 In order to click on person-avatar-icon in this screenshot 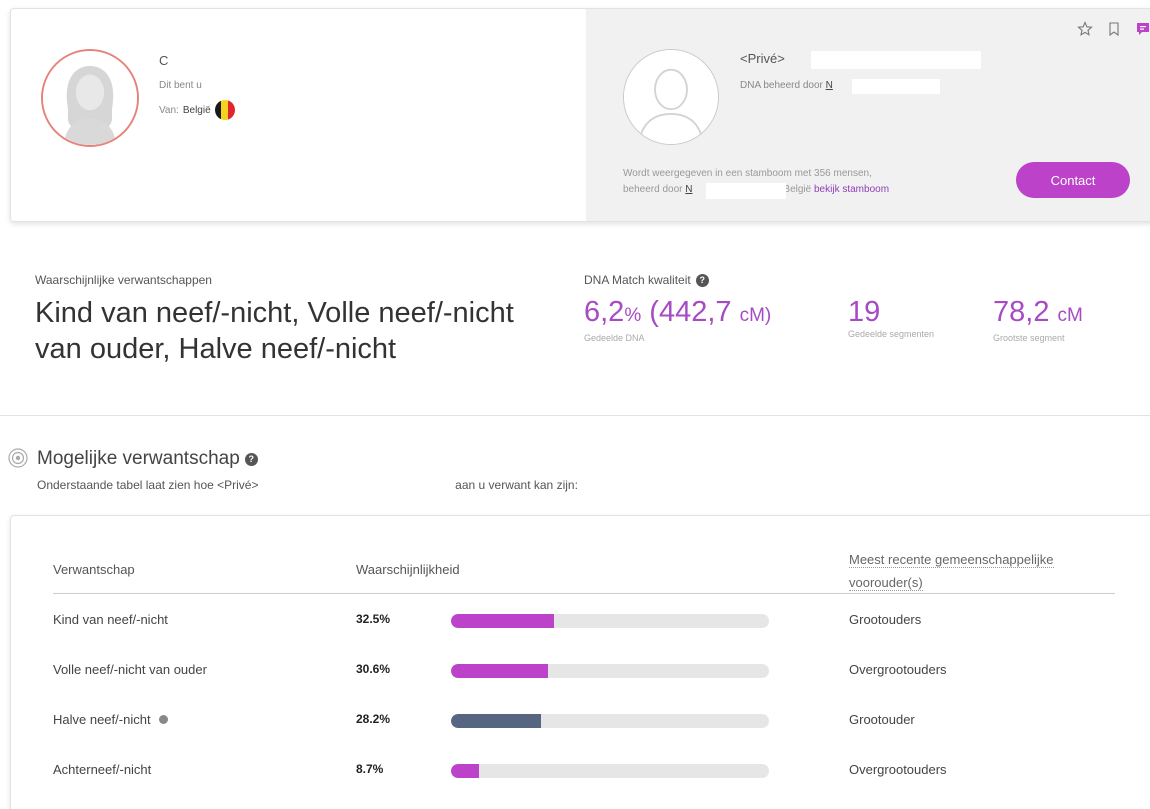, I will do `click(671, 97)`.